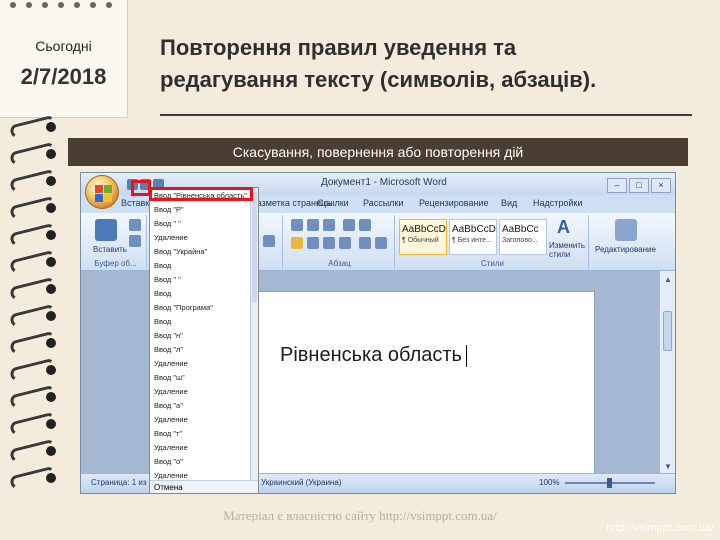  Describe the element at coordinates (339, 263) in the screenshot. I see `paragraph-group-name: Абзац` at that location.